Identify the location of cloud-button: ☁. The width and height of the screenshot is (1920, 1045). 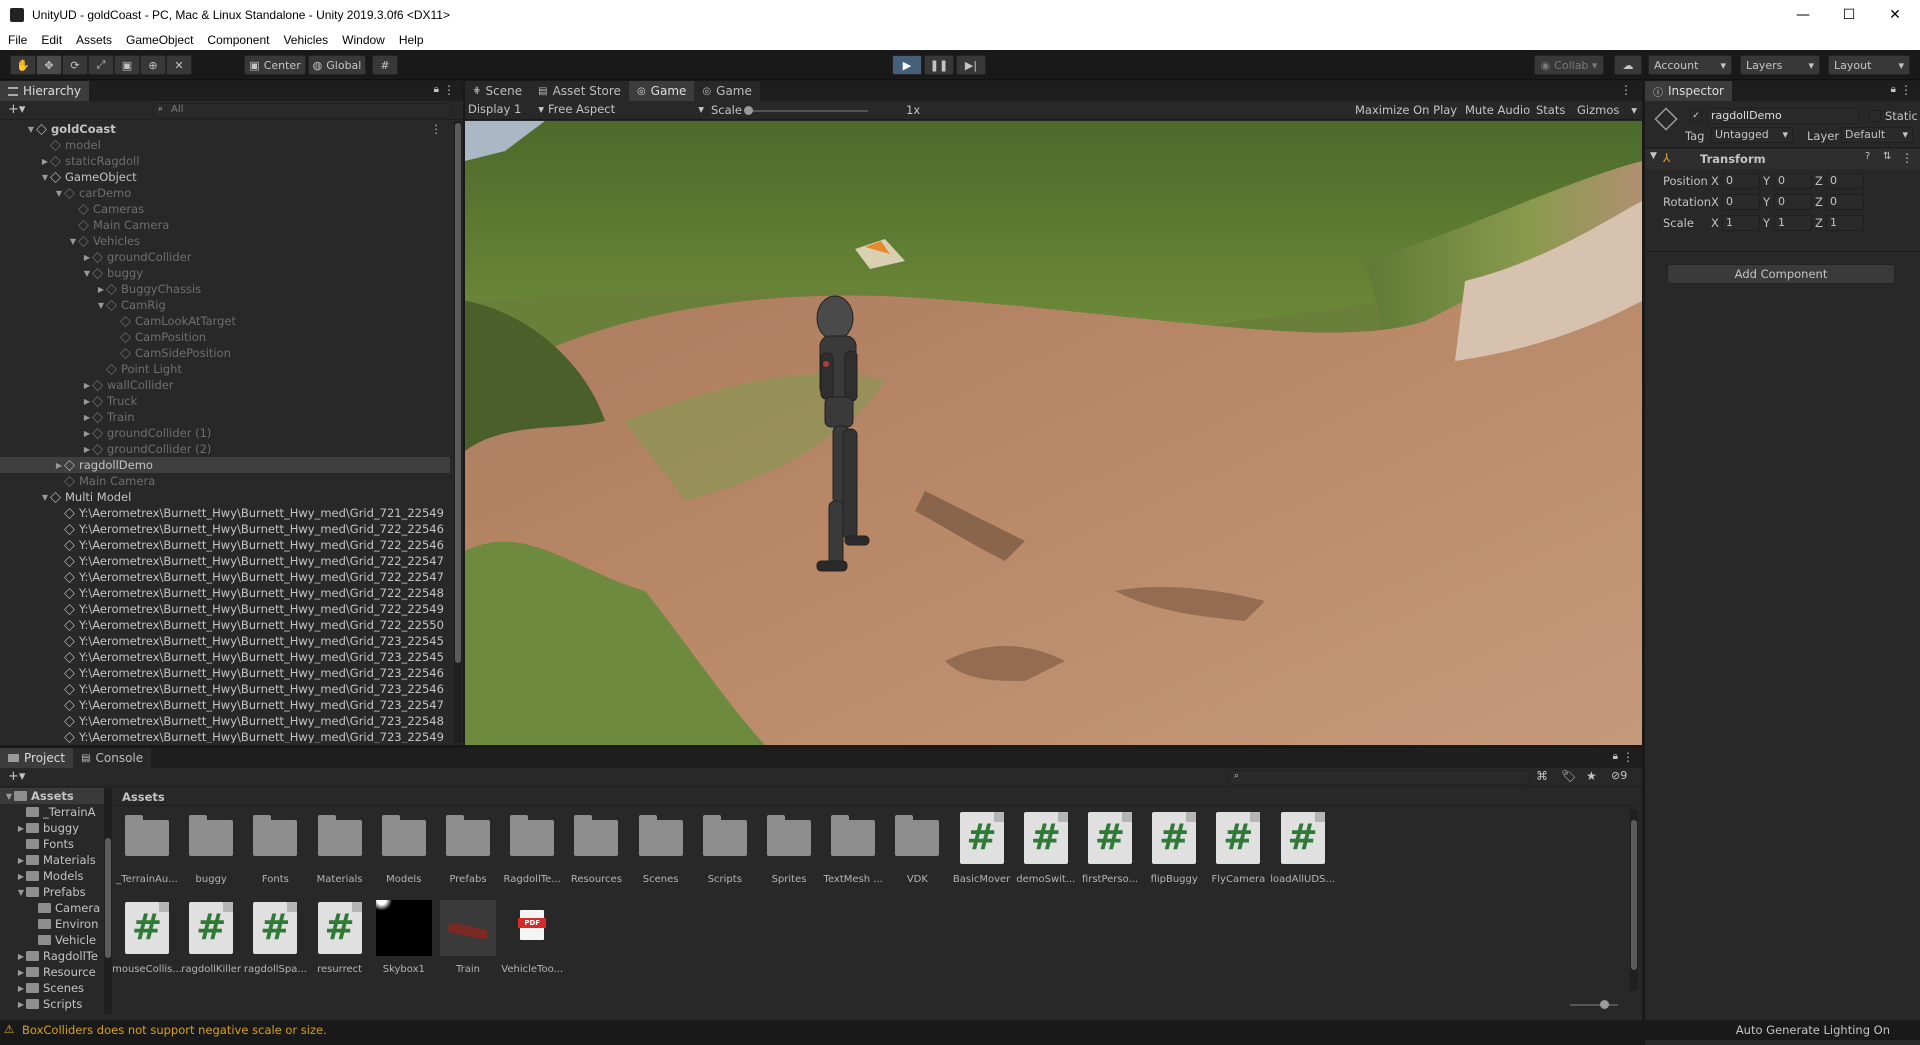
(1628, 65).